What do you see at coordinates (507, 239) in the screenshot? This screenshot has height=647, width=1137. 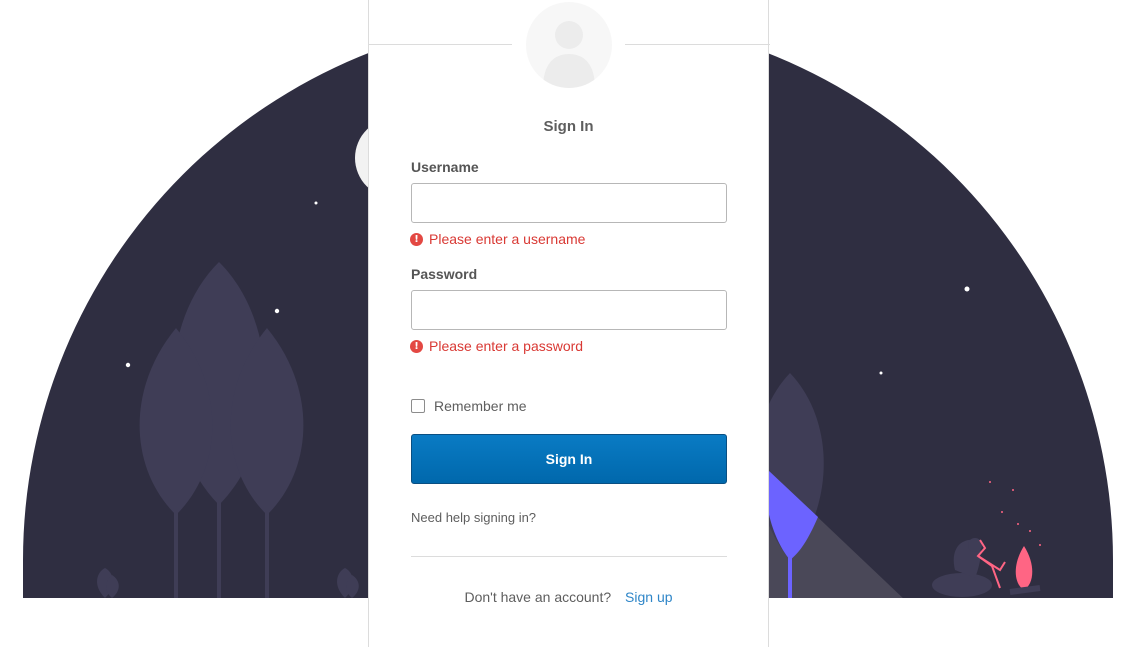 I see `username-error-text: Please enter a username` at bounding box center [507, 239].